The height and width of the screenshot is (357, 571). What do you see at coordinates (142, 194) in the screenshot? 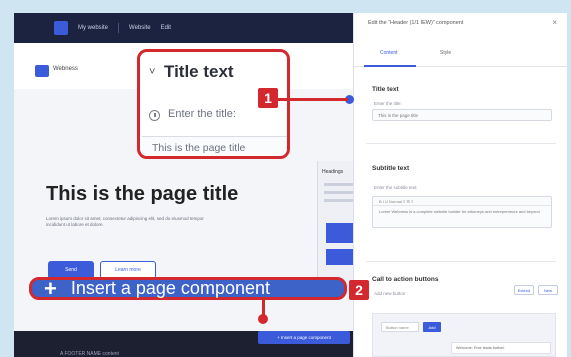
I see `page-title: This is the page title` at bounding box center [142, 194].